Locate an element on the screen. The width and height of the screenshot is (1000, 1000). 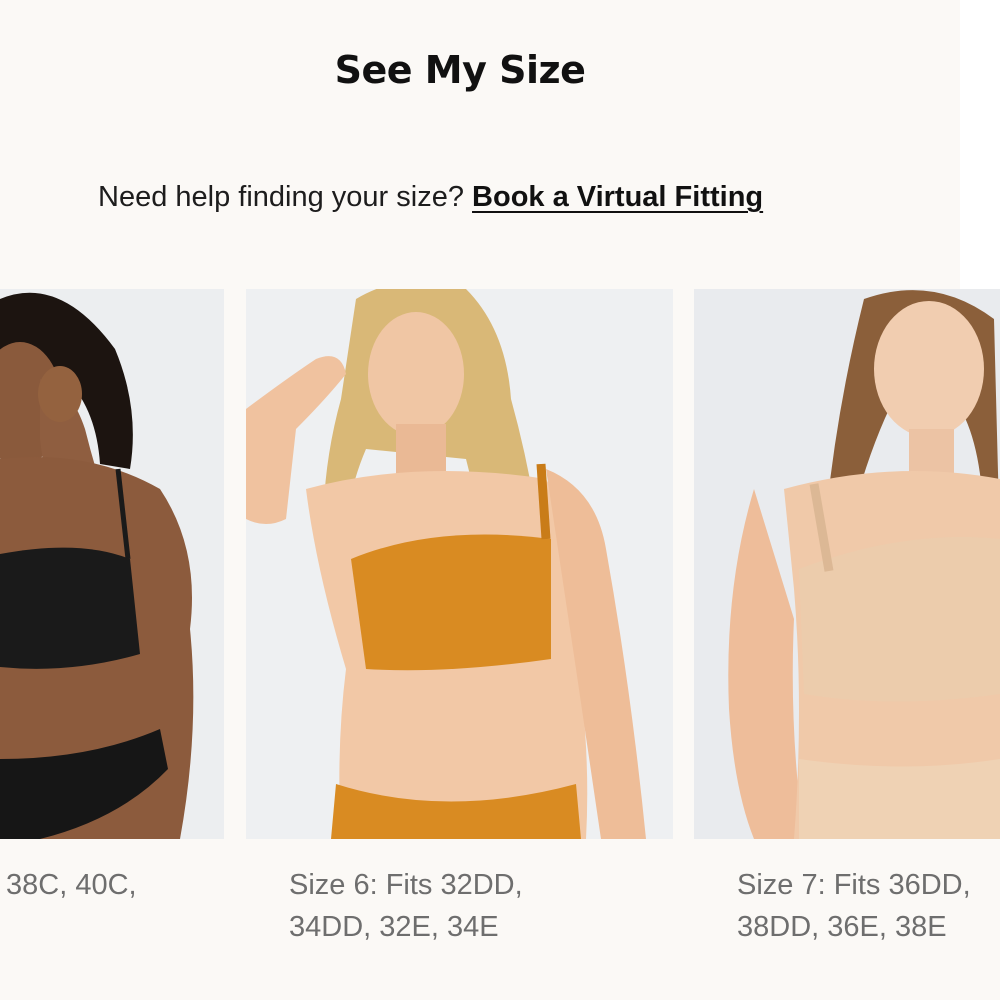
size-caption-line: 38C, 40C, is located at coordinates (71, 885).